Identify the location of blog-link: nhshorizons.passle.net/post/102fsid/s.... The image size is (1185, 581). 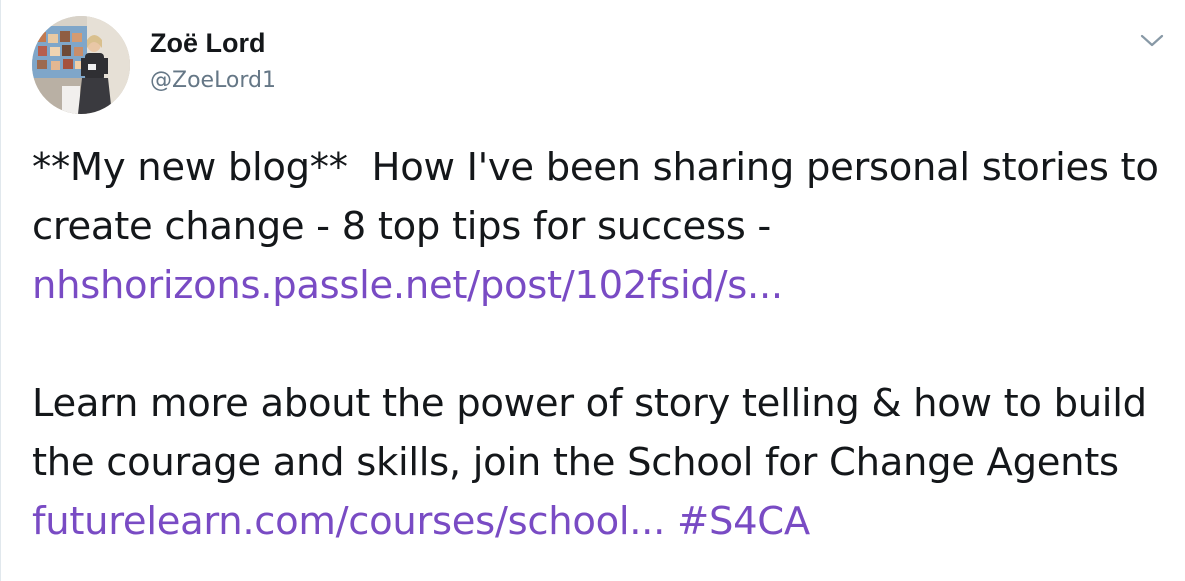
(407, 285).